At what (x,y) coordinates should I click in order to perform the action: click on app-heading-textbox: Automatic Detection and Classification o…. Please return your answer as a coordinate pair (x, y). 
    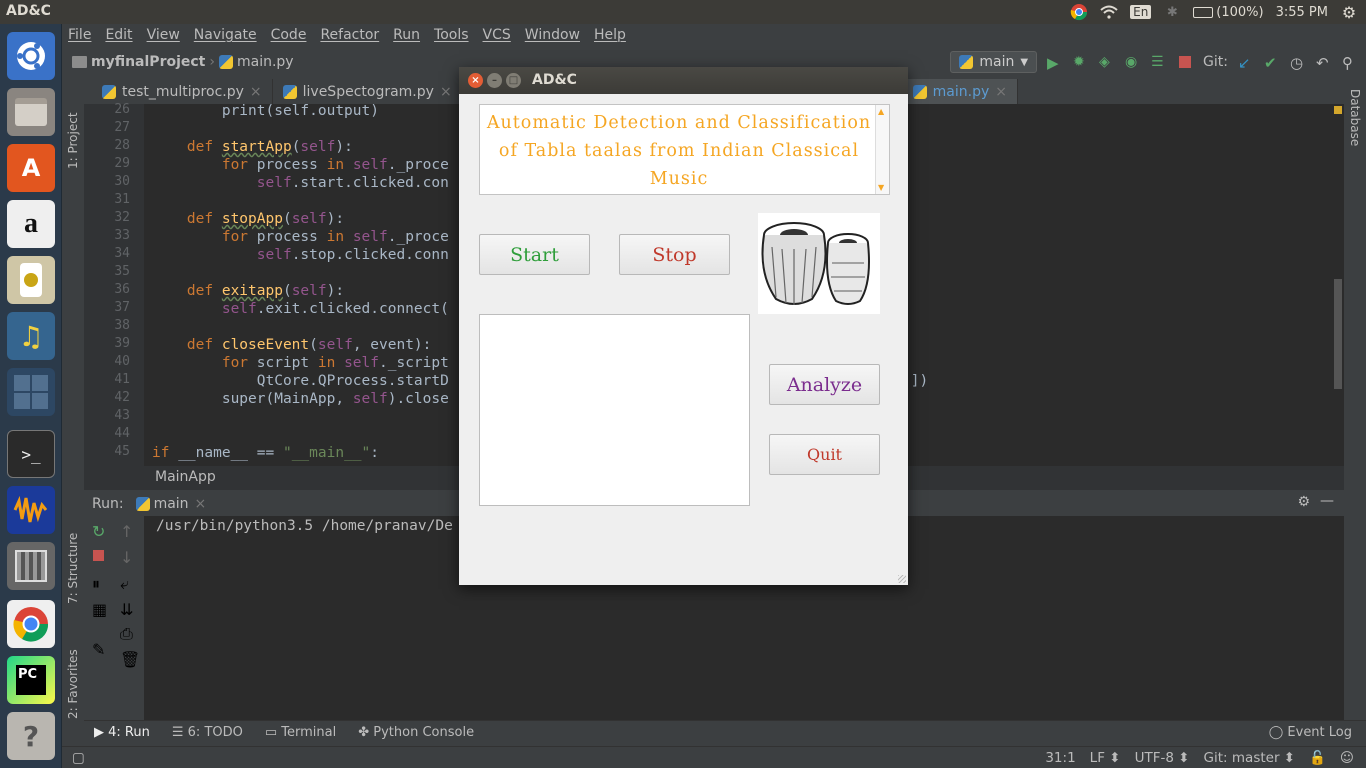
    Looking at the image, I should click on (684, 149).